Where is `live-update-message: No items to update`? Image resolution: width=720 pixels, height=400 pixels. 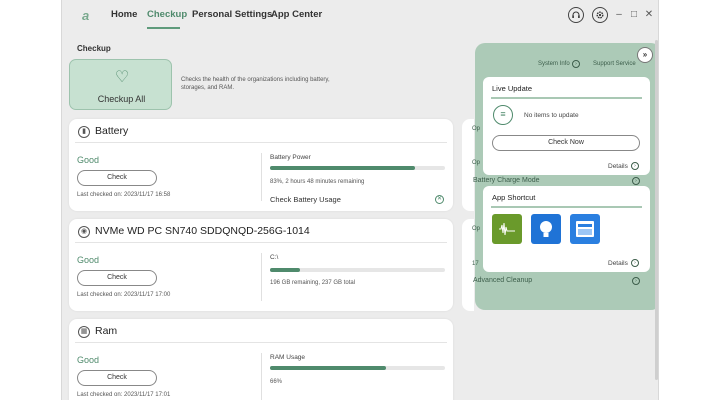 live-update-message: No items to update is located at coordinates (551, 115).